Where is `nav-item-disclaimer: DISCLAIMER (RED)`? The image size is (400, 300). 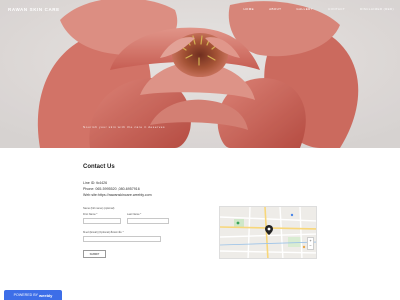
nav-item-disclaimer: DISCLAIMER (RED) is located at coordinates (377, 9).